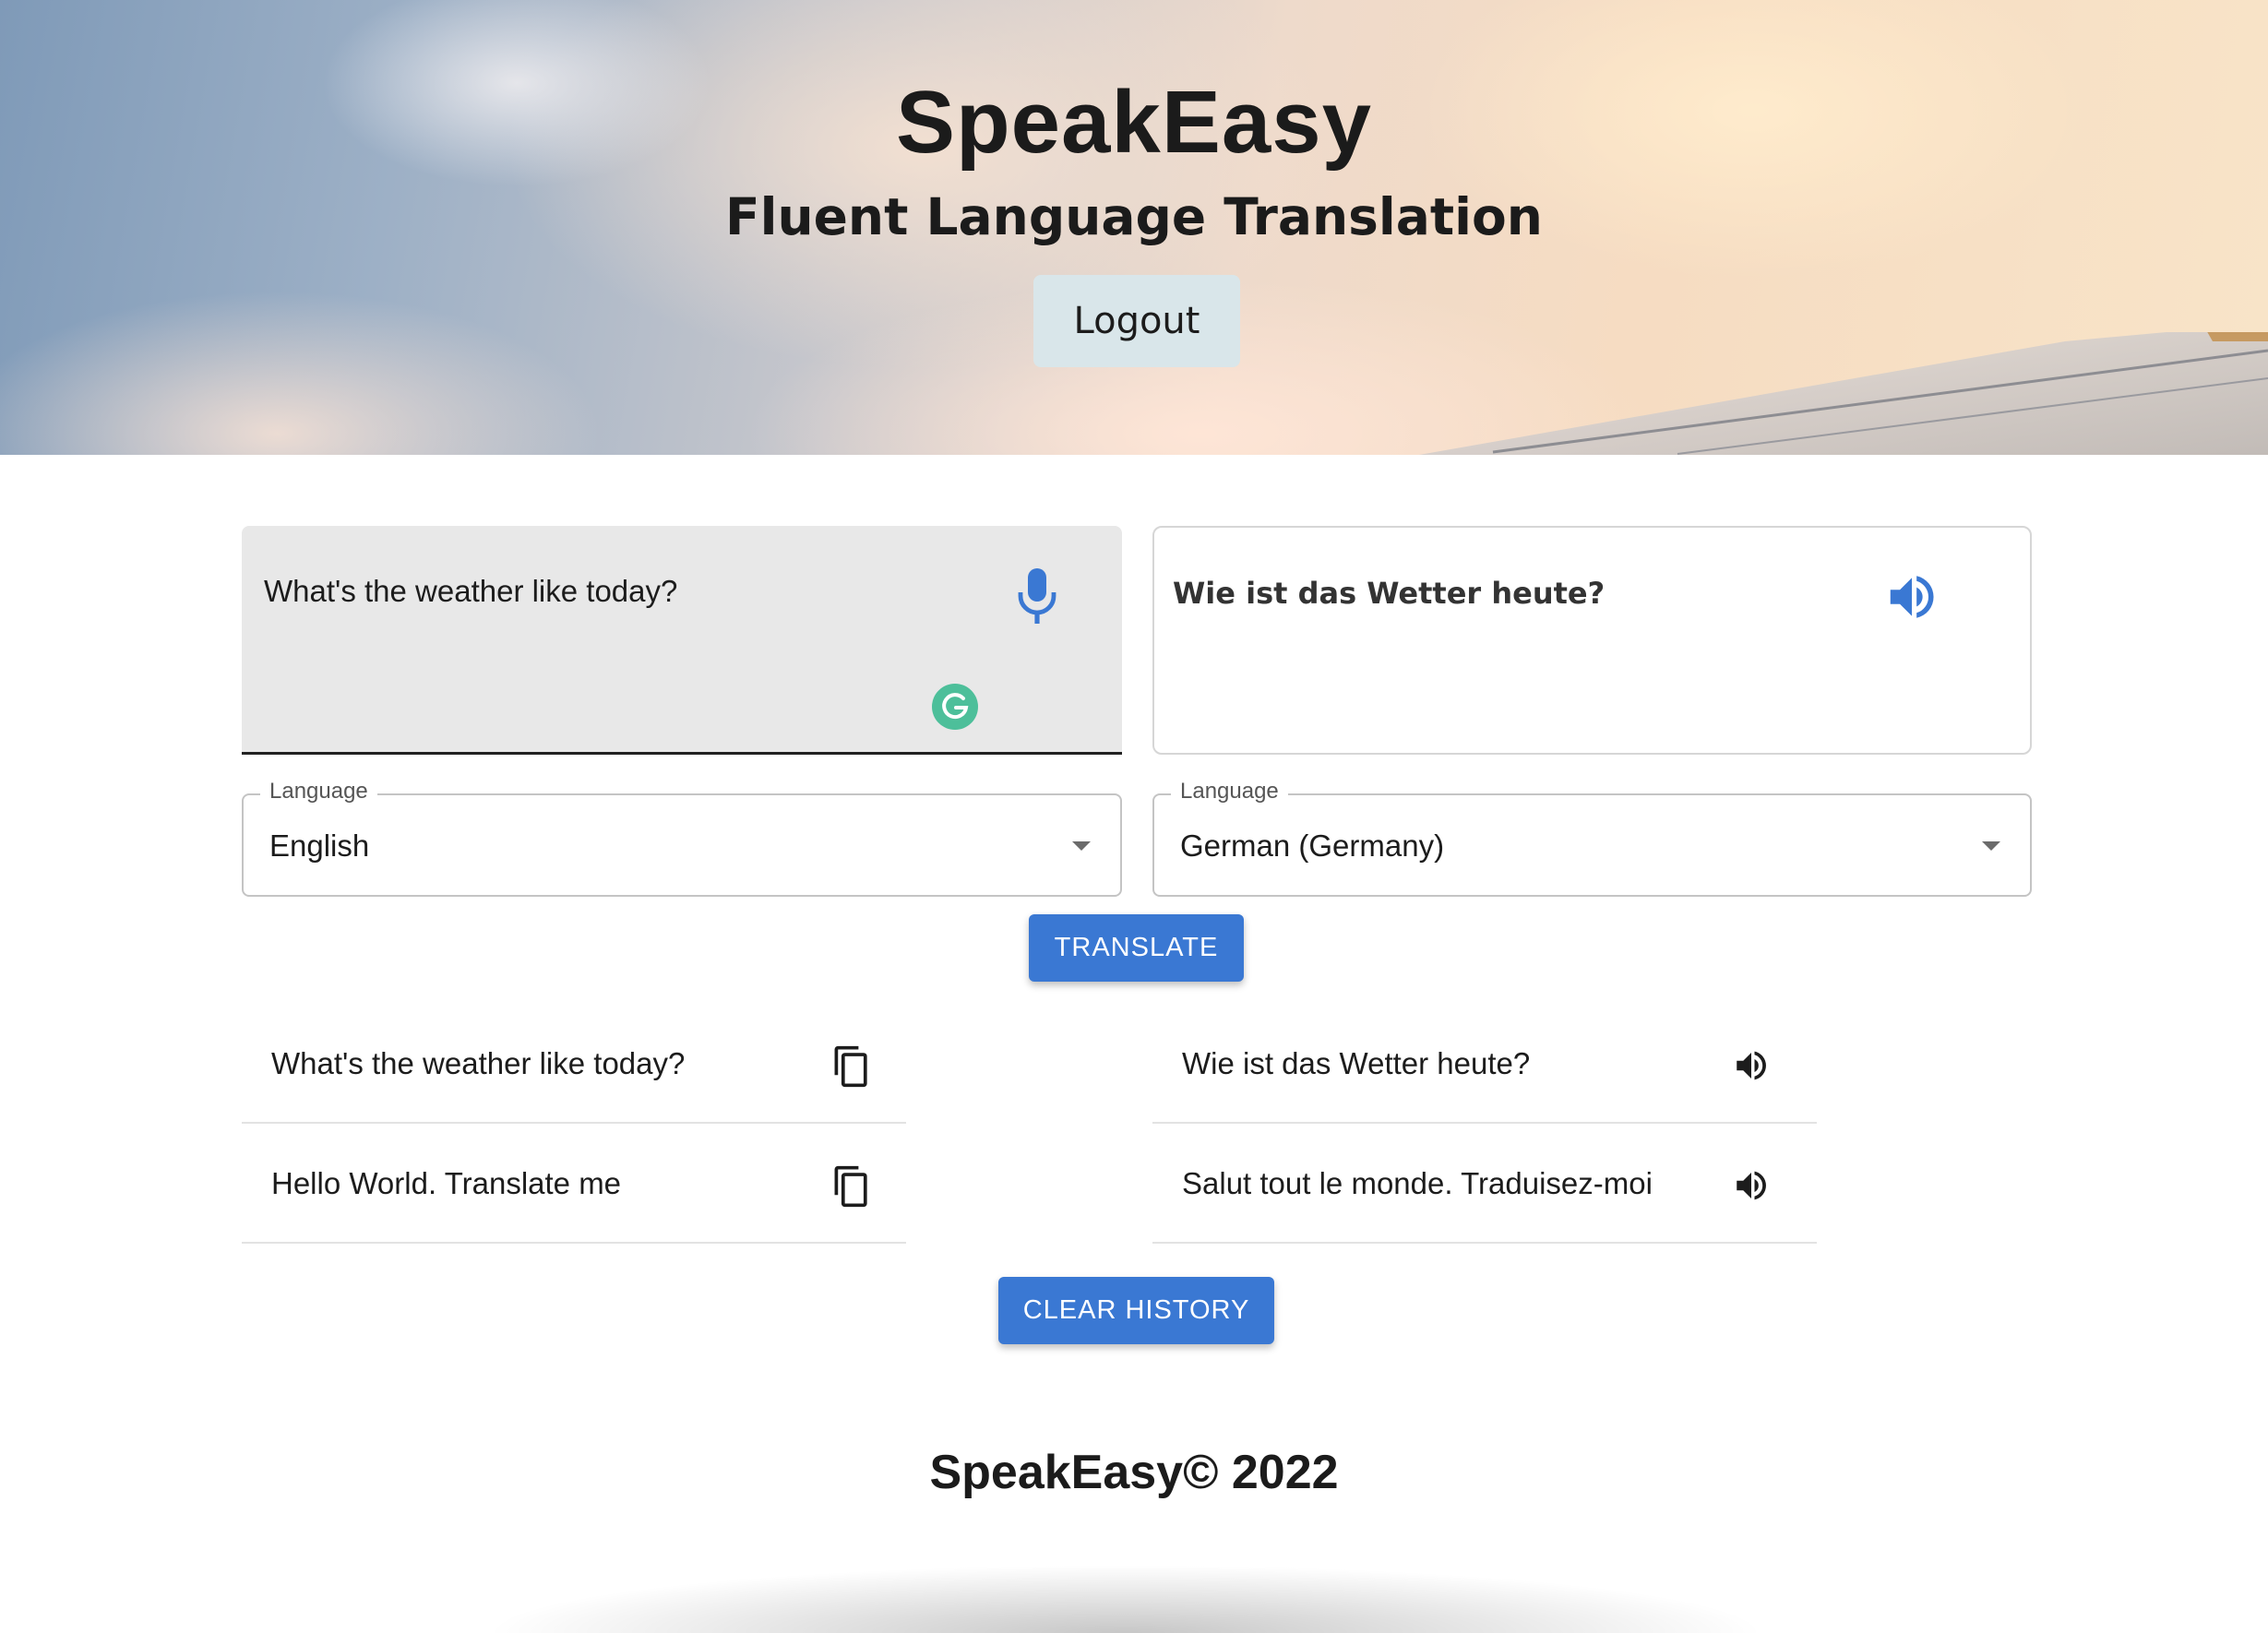 The width and height of the screenshot is (2268, 1633). What do you see at coordinates (447, 1183) in the screenshot?
I see `history-source-text: Hello World. Translate me` at bounding box center [447, 1183].